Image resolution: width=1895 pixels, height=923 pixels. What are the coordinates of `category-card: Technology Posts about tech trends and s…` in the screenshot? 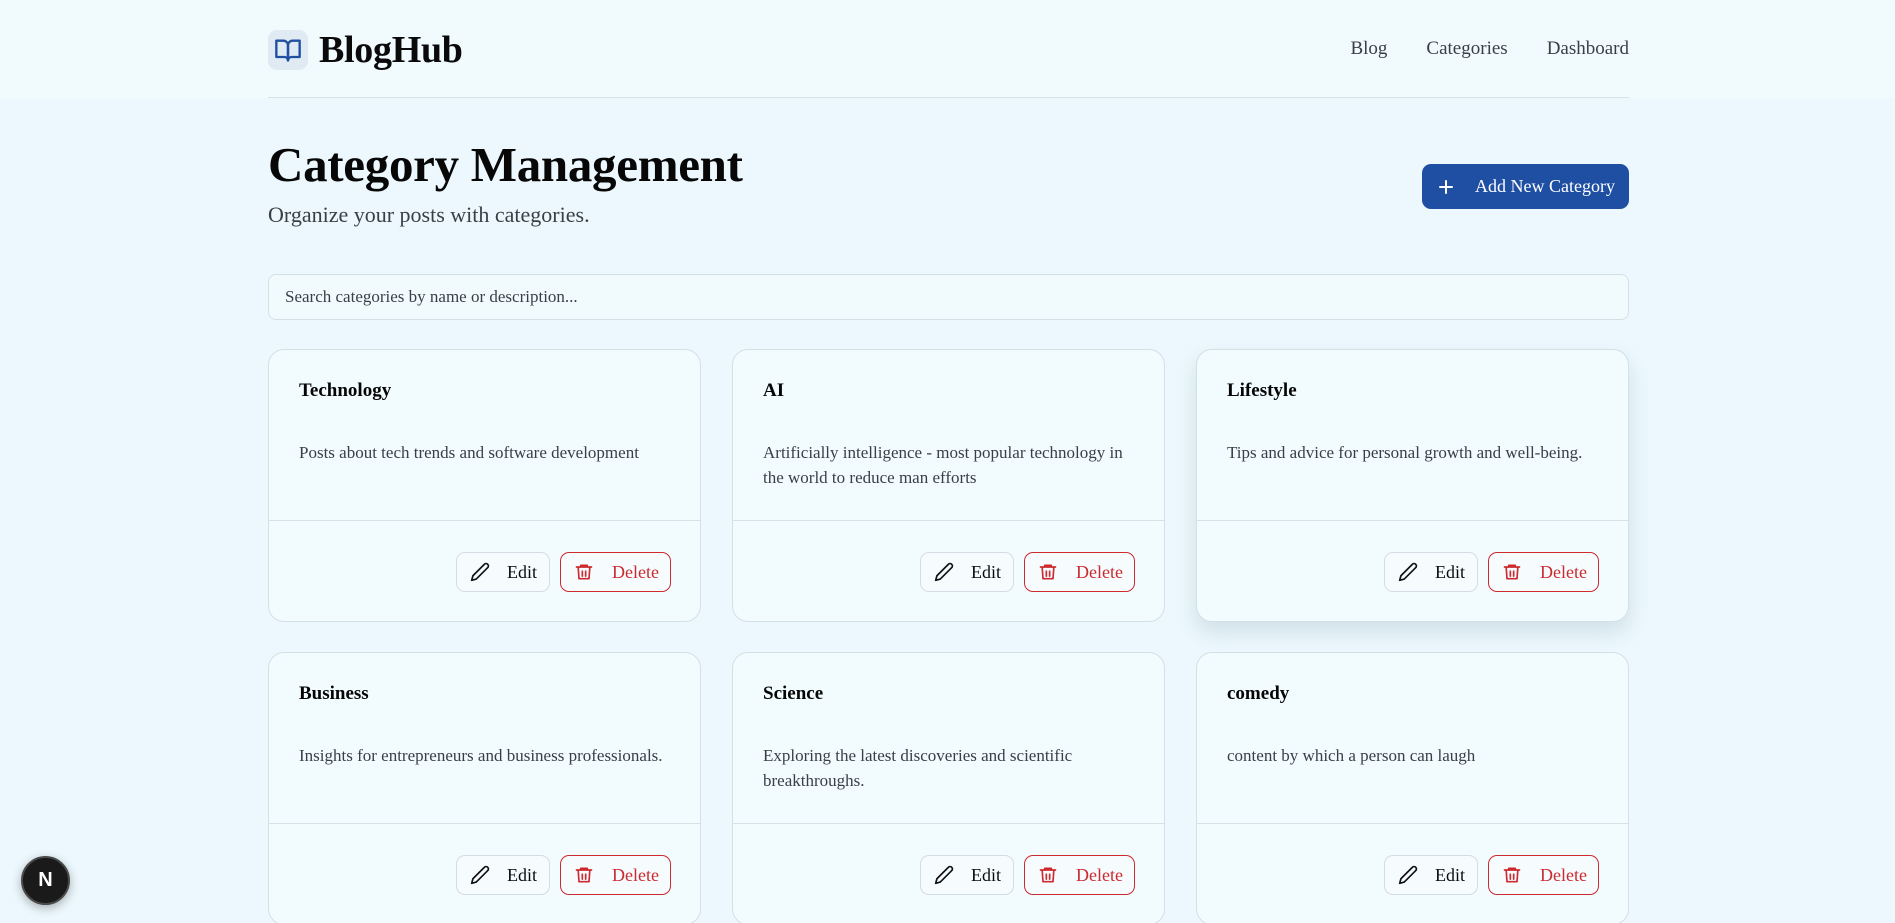 It's located at (484, 485).